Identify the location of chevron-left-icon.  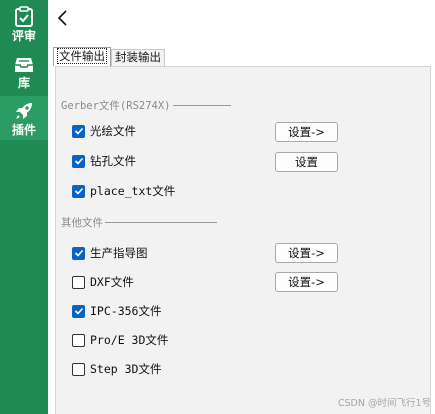
(63, 21).